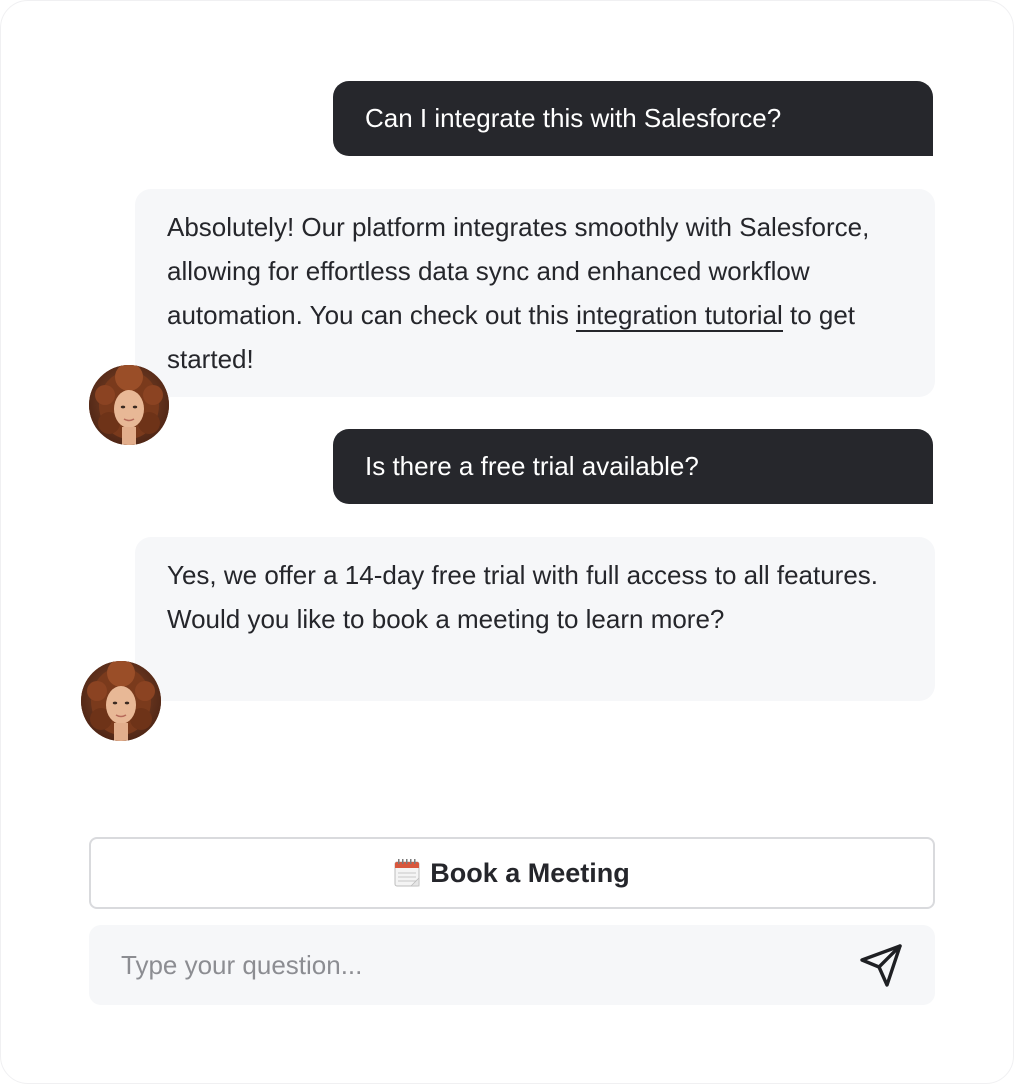  Describe the element at coordinates (679, 316) in the screenshot. I see `integration-tutorial-link: integration tutorial` at that location.